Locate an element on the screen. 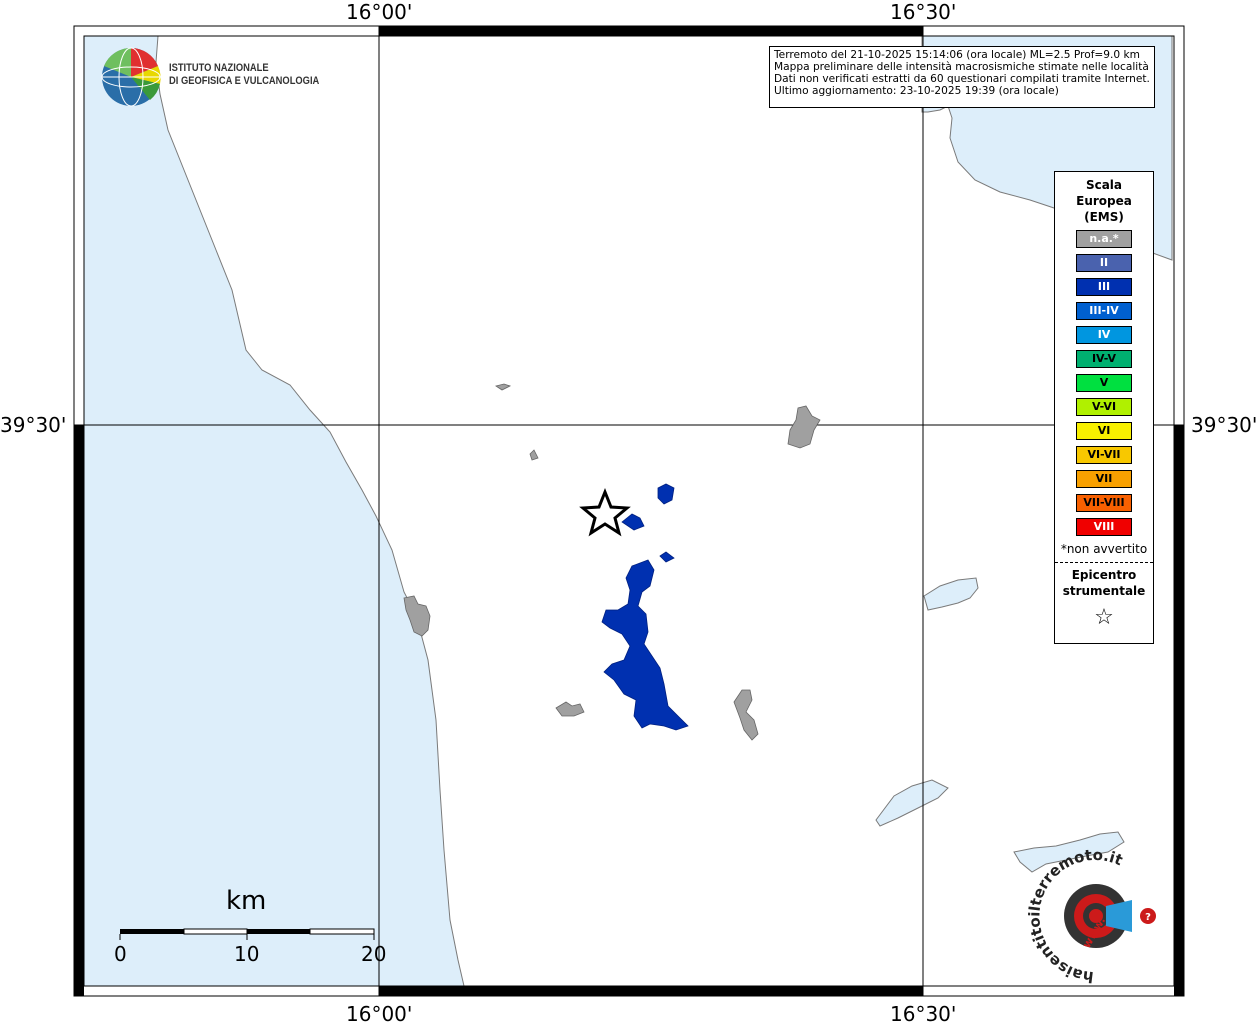 This screenshot has width=1256, height=1026. frame-band-top is located at coordinates (651, 31).